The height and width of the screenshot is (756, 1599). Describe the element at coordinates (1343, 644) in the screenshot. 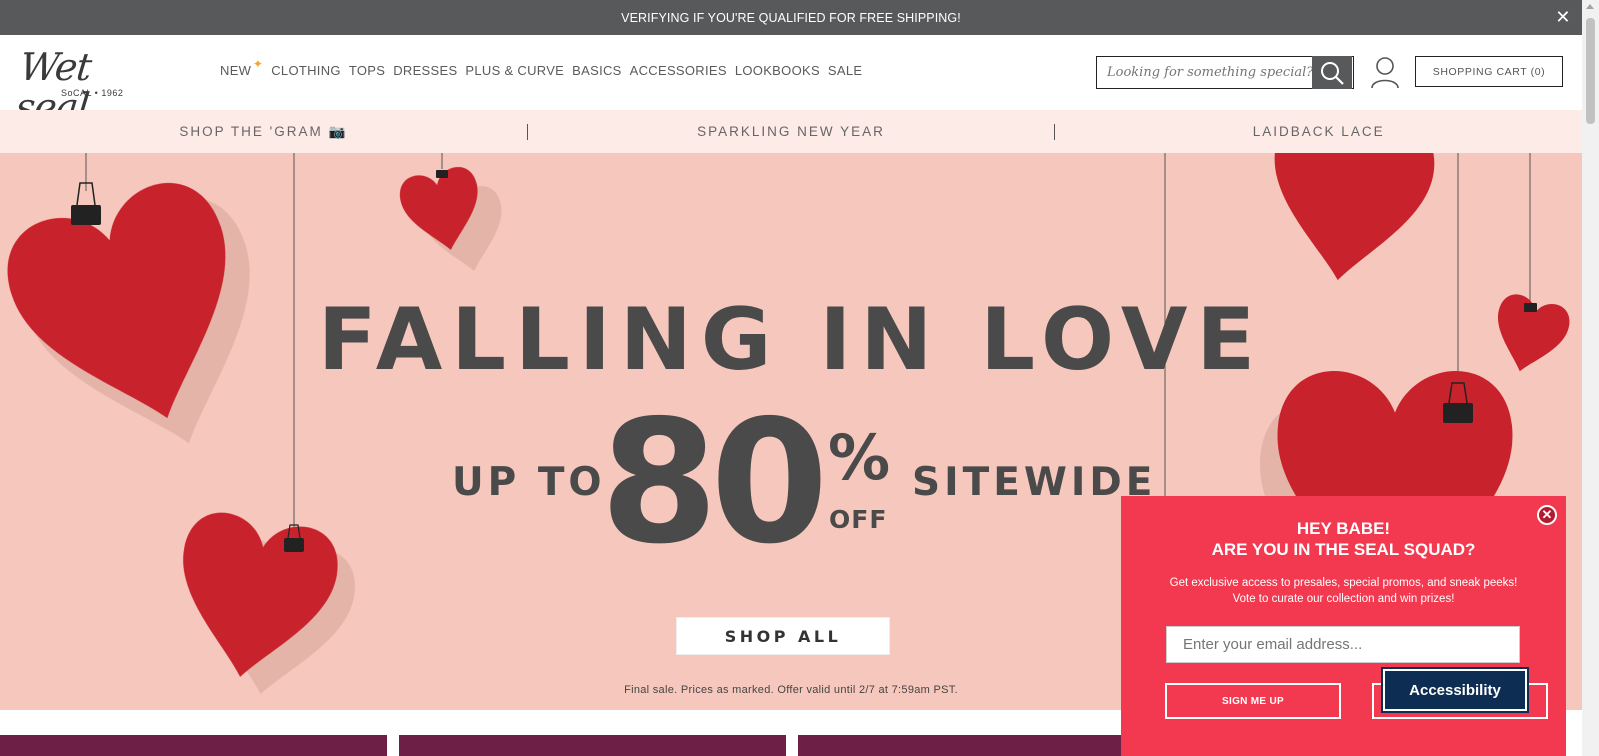

I see `email-field` at that location.